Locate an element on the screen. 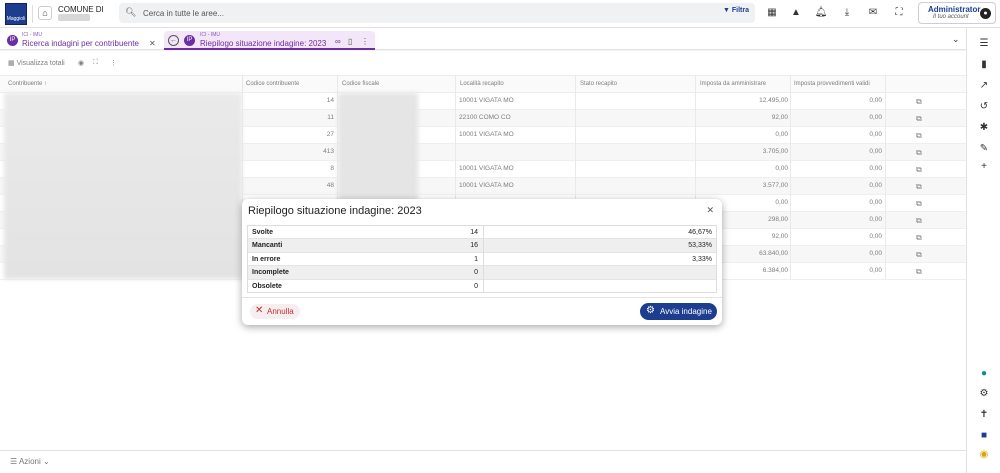 The width and height of the screenshot is (1000, 473). summary-label: Incomplete is located at coordinates (270, 273).